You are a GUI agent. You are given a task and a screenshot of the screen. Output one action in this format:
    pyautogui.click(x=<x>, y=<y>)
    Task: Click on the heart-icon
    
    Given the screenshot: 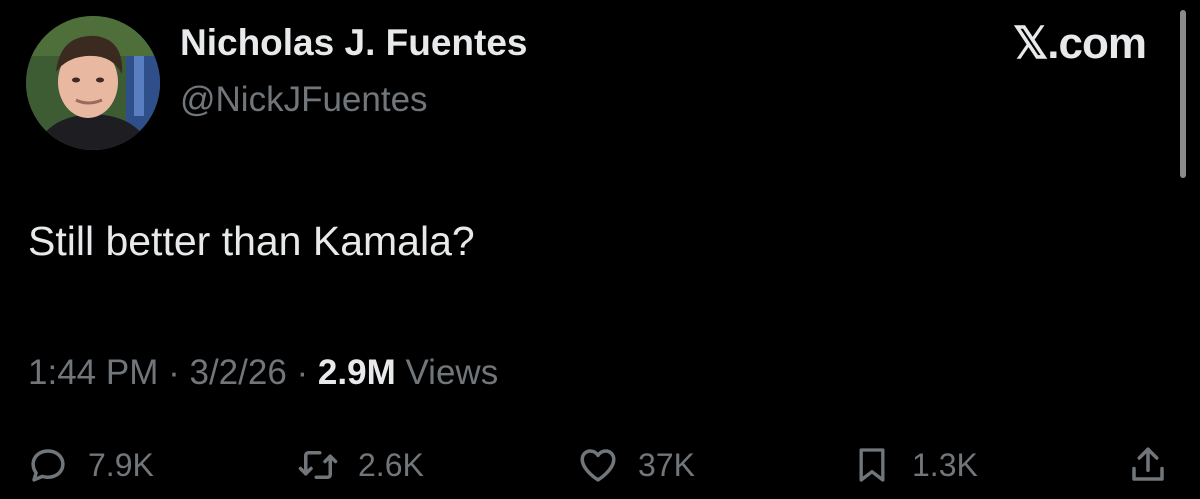 What is the action you would take?
    pyautogui.click(x=598, y=465)
    